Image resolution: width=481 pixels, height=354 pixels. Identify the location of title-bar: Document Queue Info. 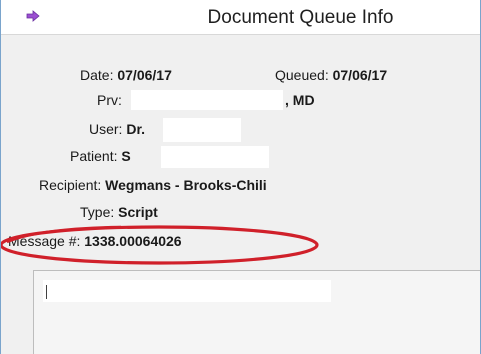
(240, 17).